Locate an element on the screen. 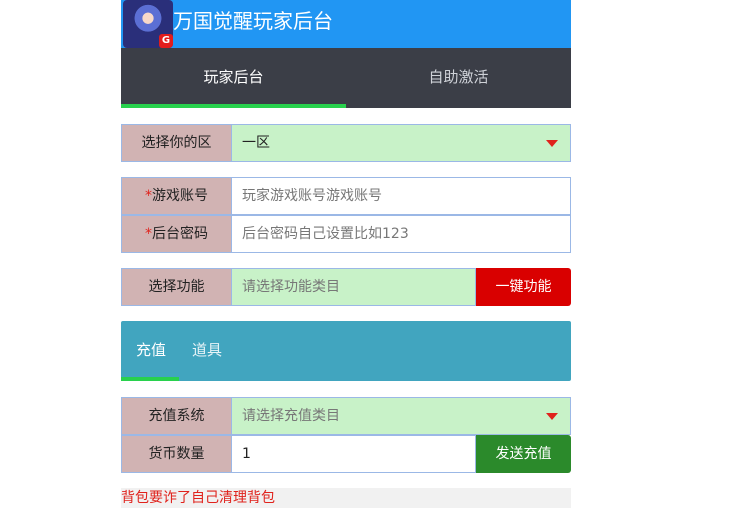 This screenshot has width=742, height=526. tab-player-backend: 玩家后台 is located at coordinates (233, 78).